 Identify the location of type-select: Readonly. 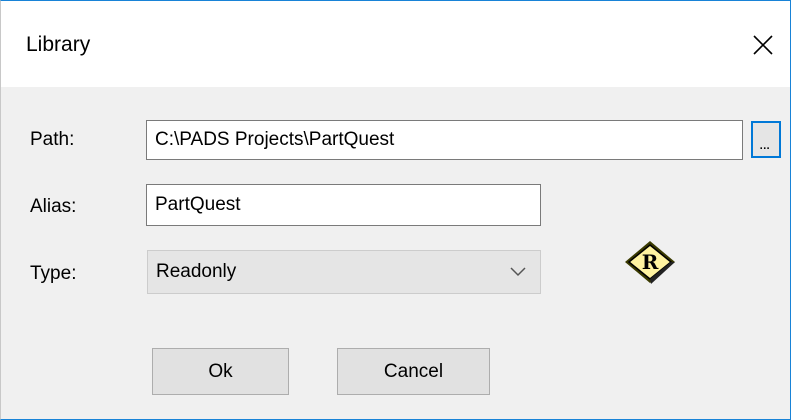
(344, 272).